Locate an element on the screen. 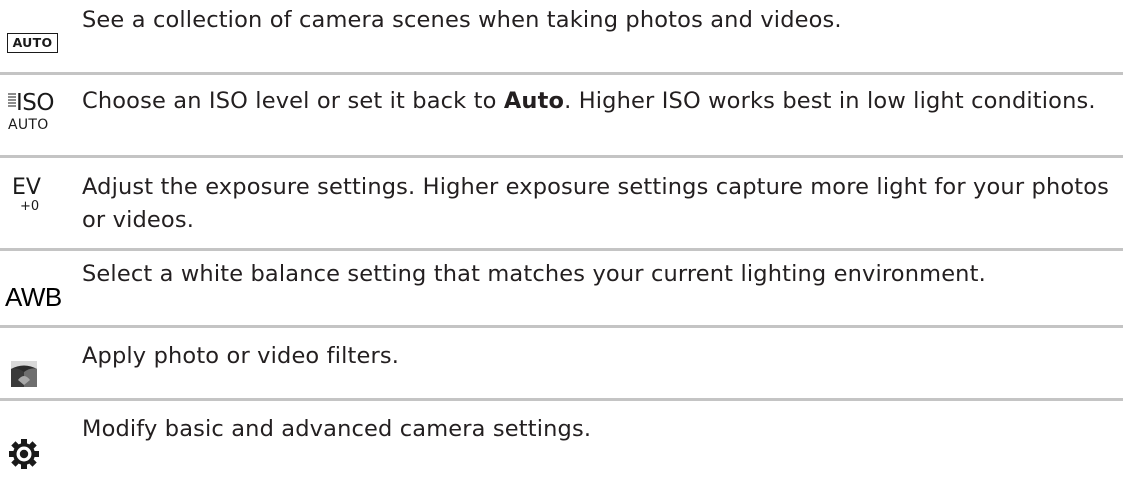 The height and width of the screenshot is (478, 1123). white-balance-icon: AWB is located at coordinates (33, 297).